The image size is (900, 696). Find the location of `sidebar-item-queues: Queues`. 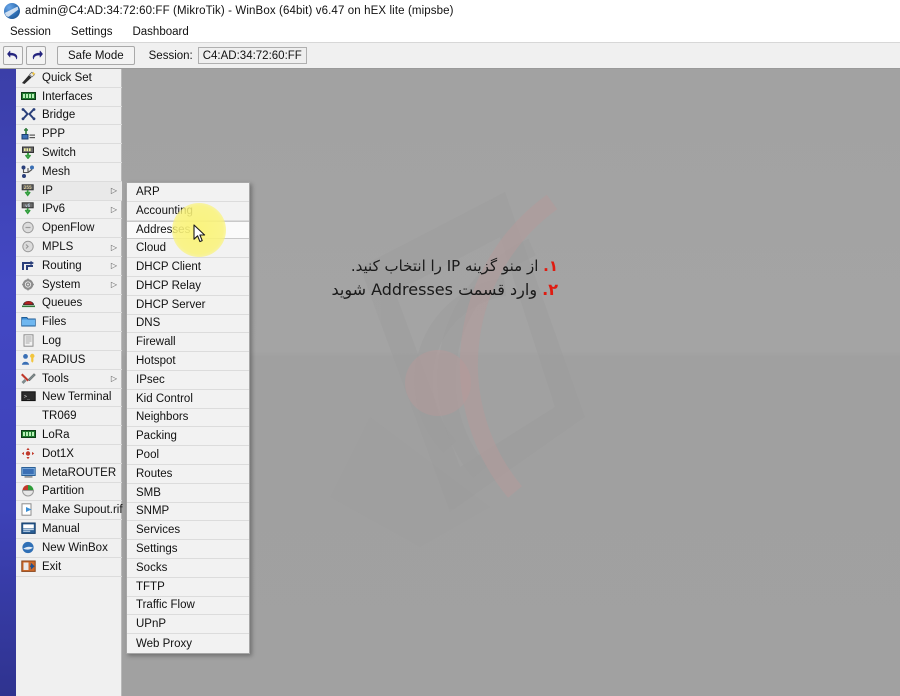

sidebar-item-queues: Queues is located at coordinates (69, 304).